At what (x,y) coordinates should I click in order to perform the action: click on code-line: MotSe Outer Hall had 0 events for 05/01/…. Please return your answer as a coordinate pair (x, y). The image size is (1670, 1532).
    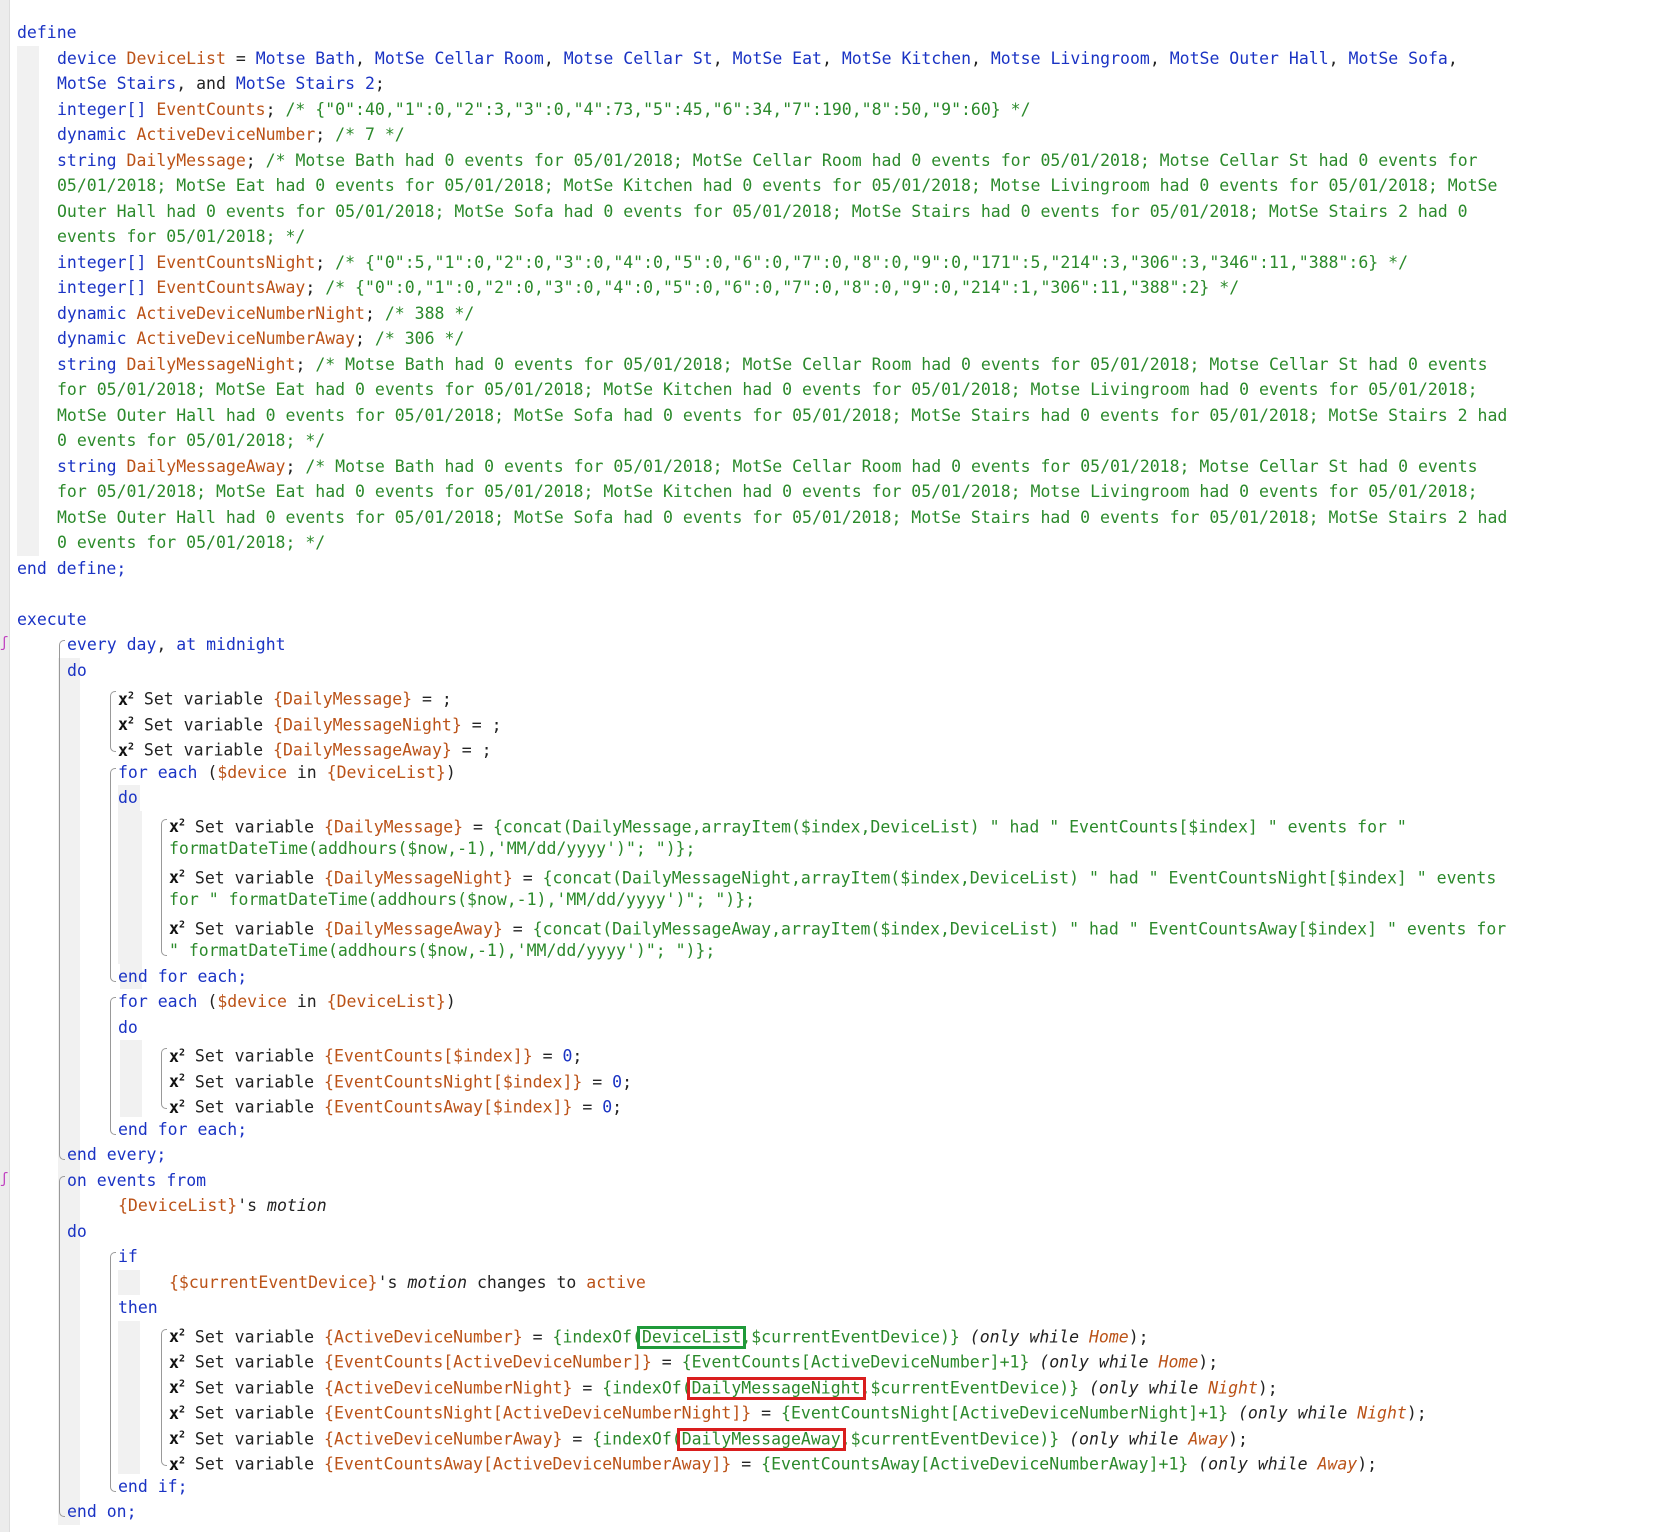
    Looking at the image, I should click on (782, 518).